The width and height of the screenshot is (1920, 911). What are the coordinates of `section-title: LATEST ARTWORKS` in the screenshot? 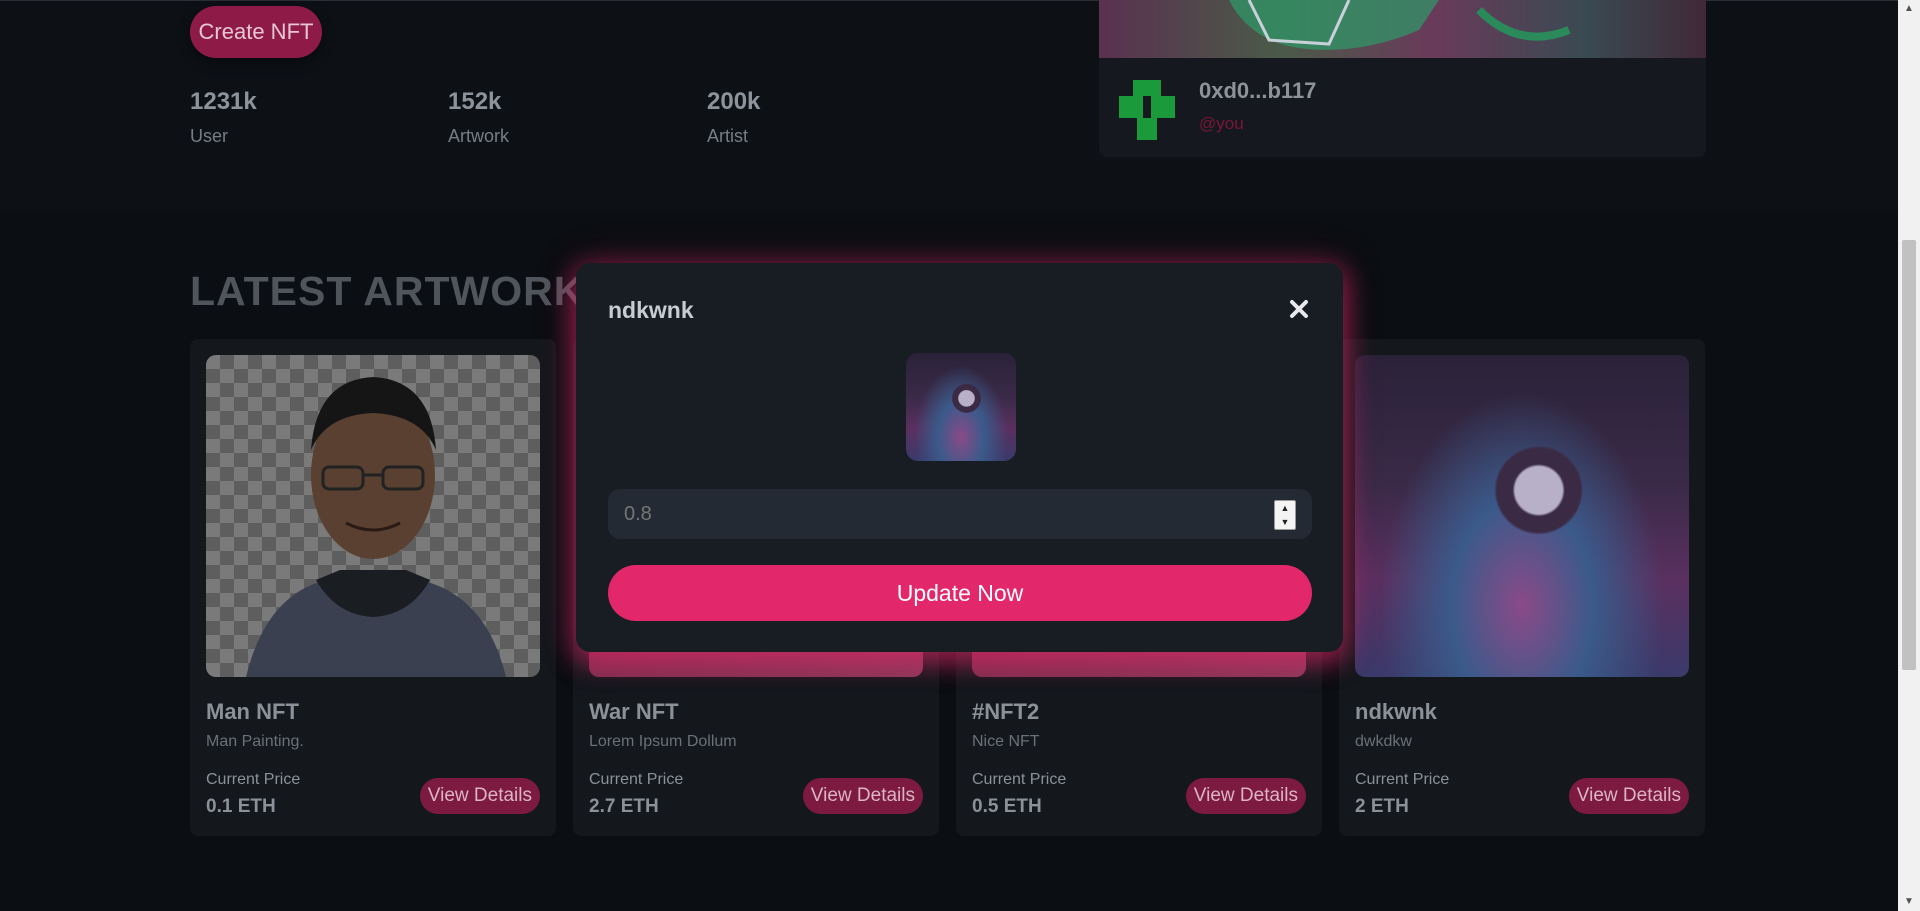 It's located at (401, 291).